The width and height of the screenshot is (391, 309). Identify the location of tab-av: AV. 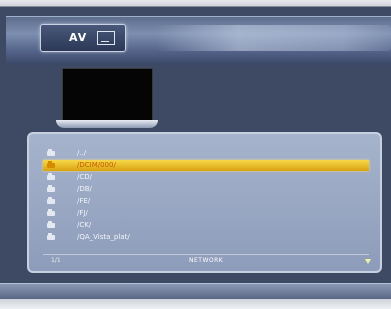
(83, 38).